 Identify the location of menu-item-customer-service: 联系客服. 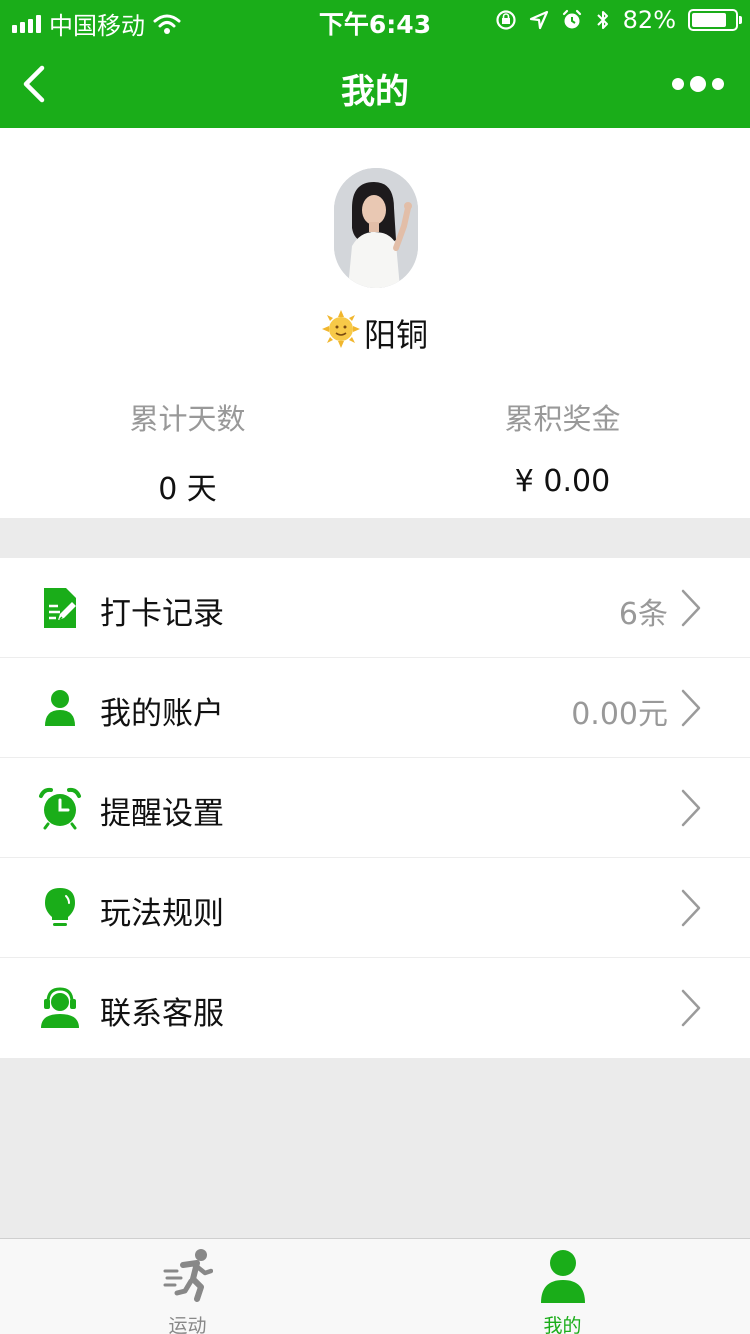
(375, 1008).